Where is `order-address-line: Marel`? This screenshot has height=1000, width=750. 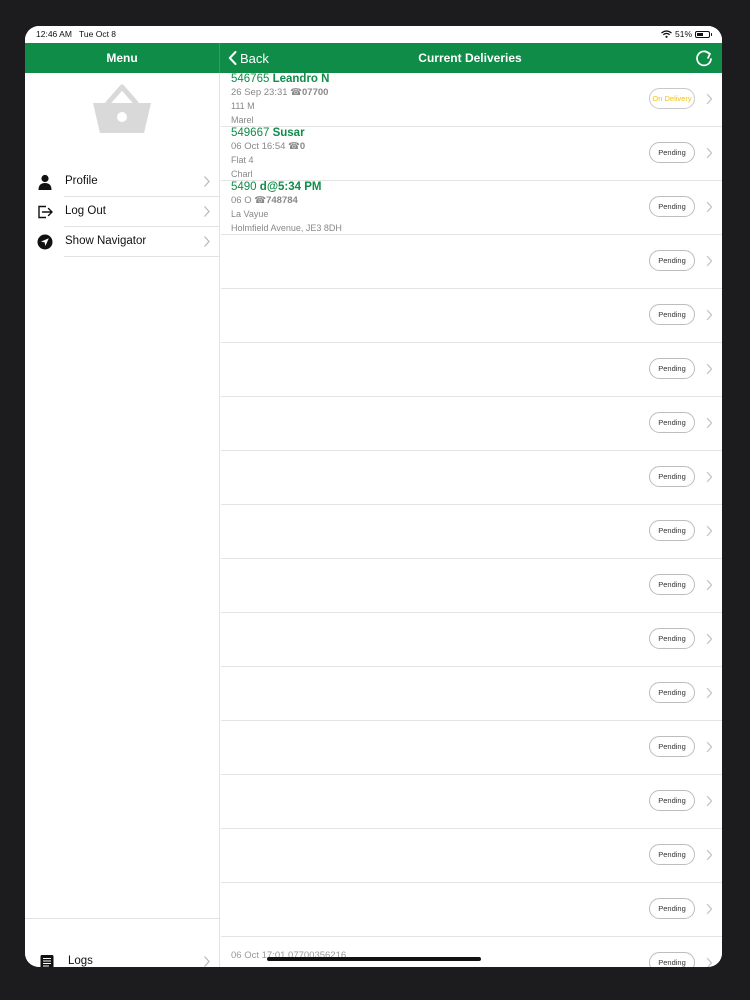
order-address-line: Marel is located at coordinates (242, 120).